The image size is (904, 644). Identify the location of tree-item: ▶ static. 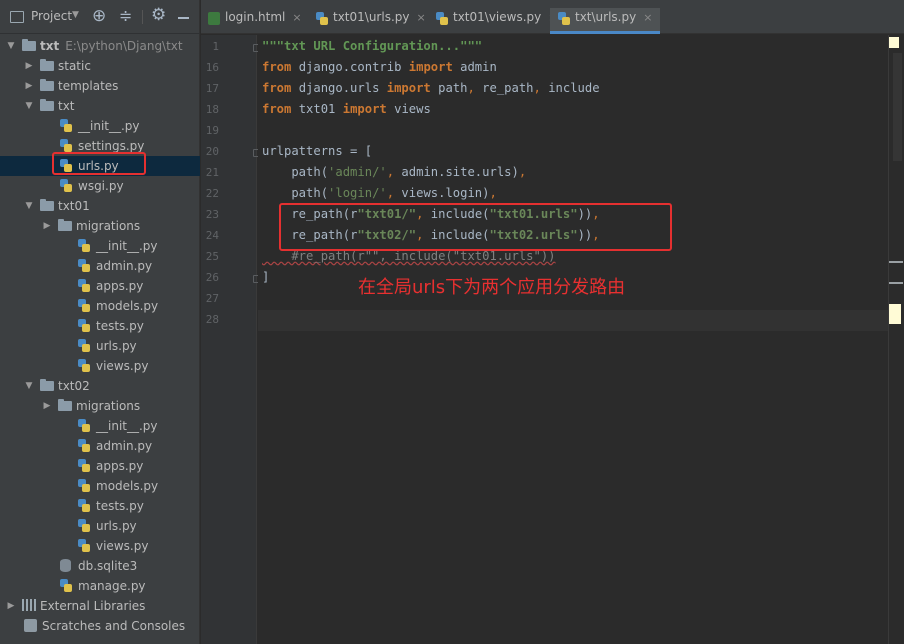
(100, 66).